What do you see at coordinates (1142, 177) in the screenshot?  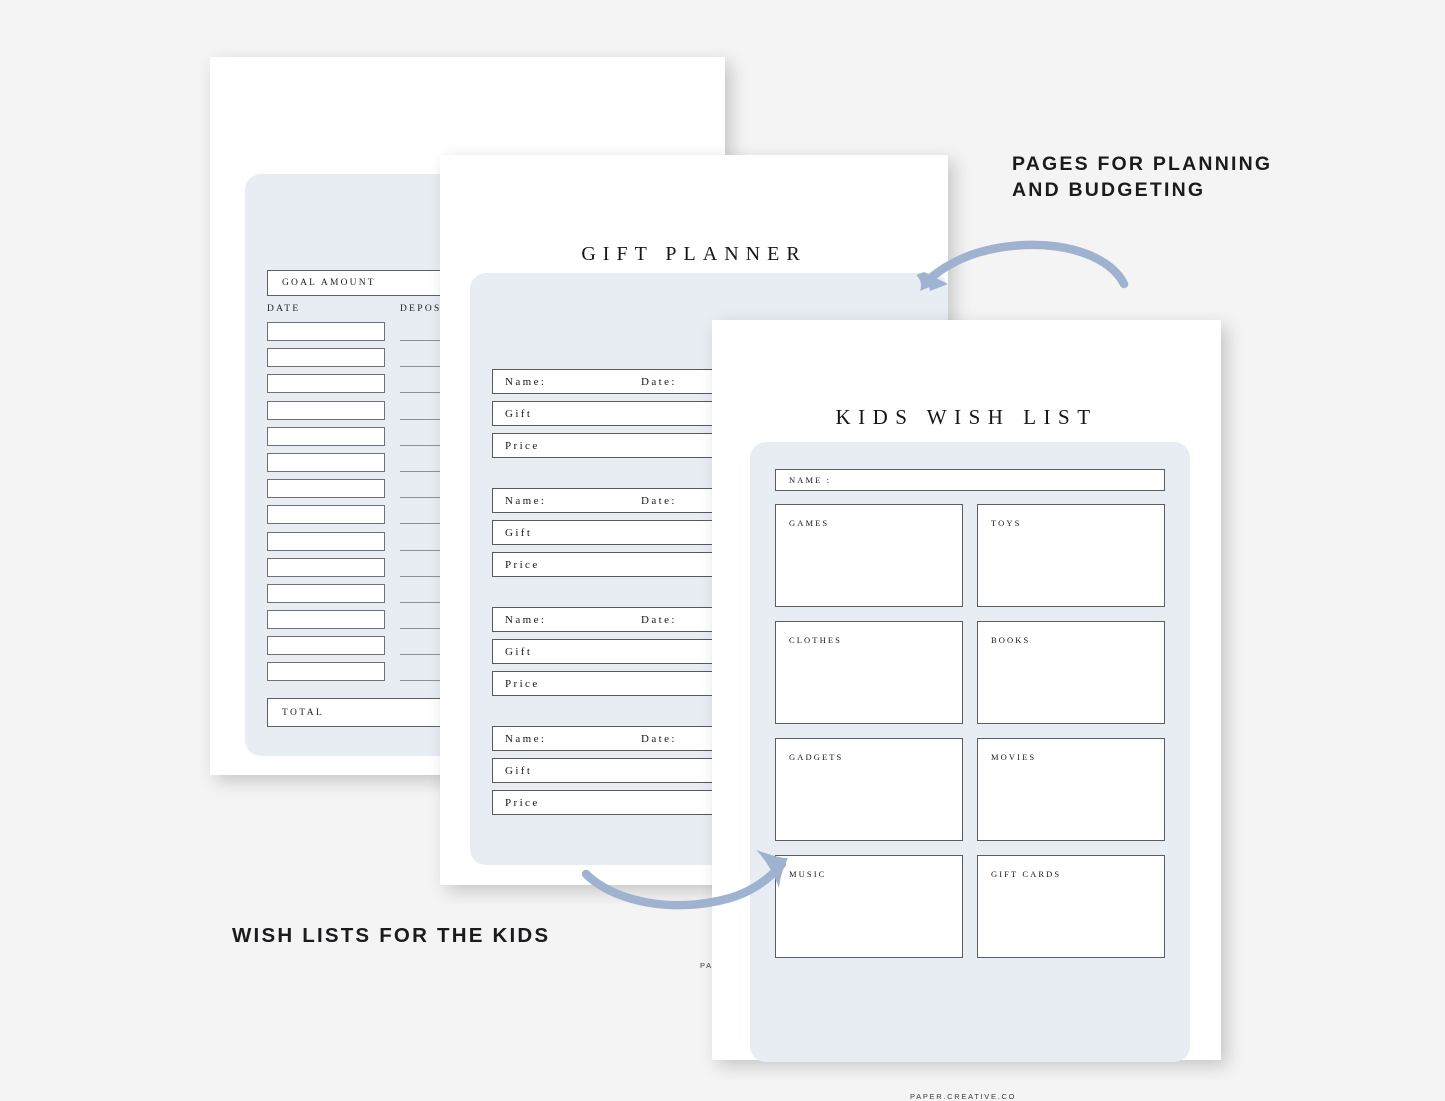 I see `top-right-annotation: PAGES FOR PLANNING AND BUDGETING` at bounding box center [1142, 177].